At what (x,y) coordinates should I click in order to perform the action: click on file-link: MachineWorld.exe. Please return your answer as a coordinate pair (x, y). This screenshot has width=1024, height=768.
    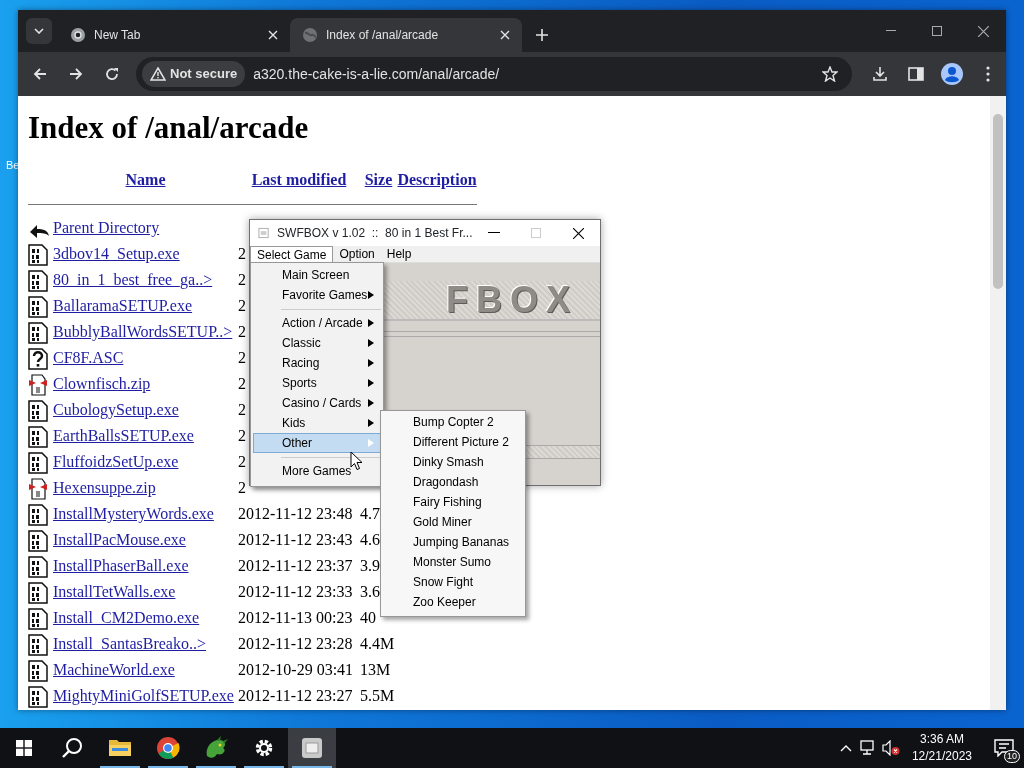
    Looking at the image, I should click on (114, 670).